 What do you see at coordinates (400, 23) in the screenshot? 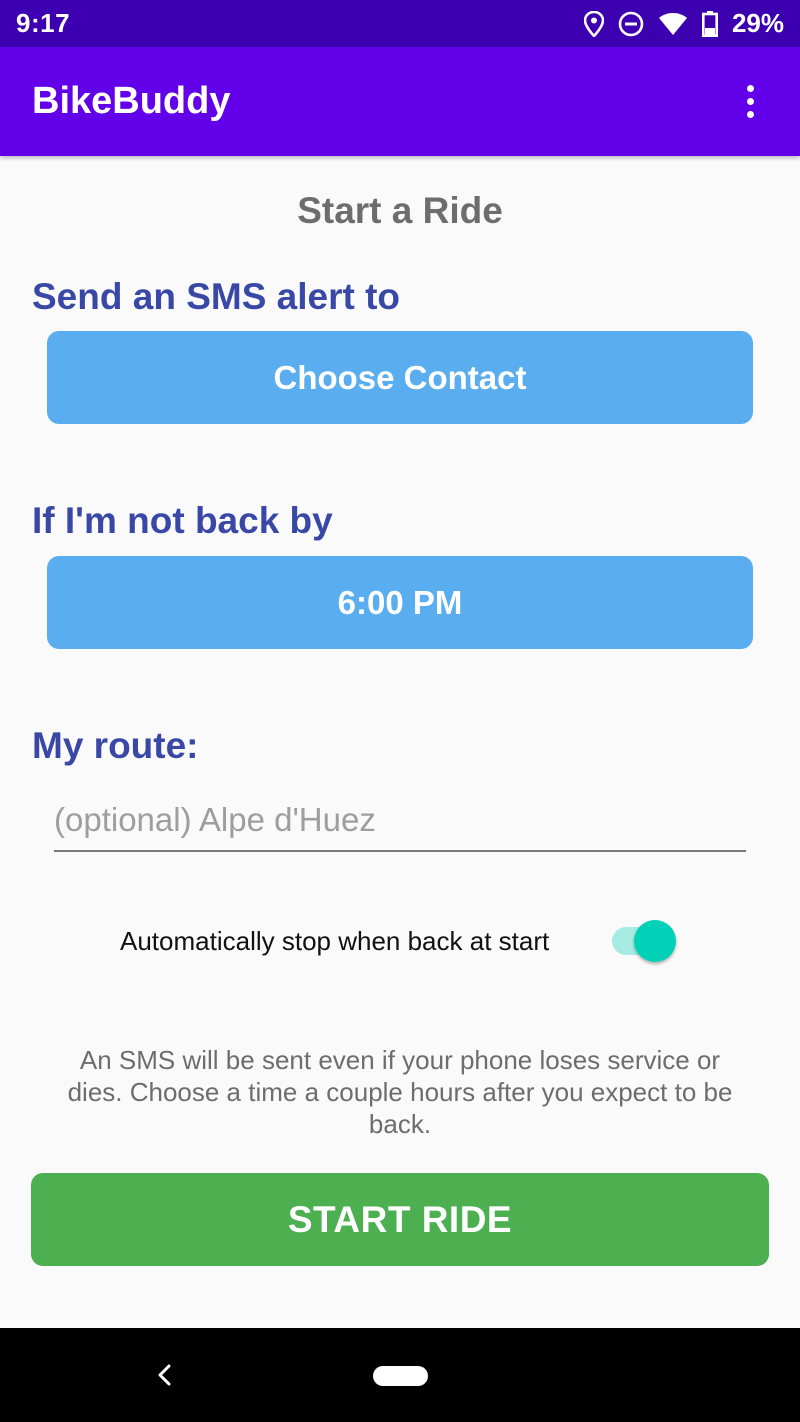
I see `status-bar: 9:17 29%` at bounding box center [400, 23].